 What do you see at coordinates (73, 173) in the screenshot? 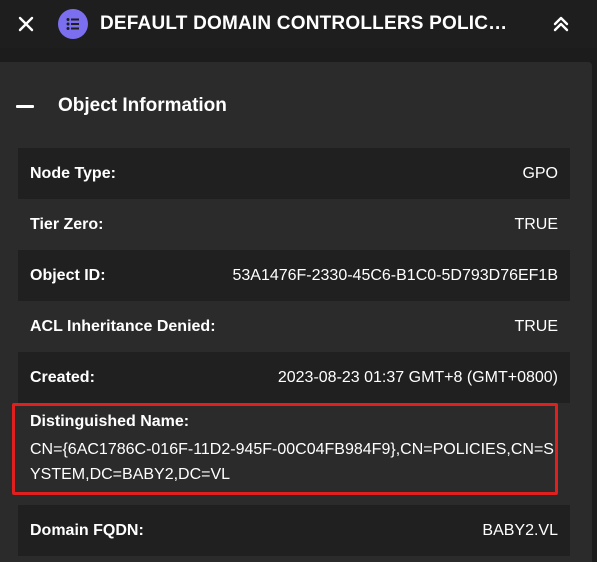
I see `property-label: Node Type:` at bounding box center [73, 173].